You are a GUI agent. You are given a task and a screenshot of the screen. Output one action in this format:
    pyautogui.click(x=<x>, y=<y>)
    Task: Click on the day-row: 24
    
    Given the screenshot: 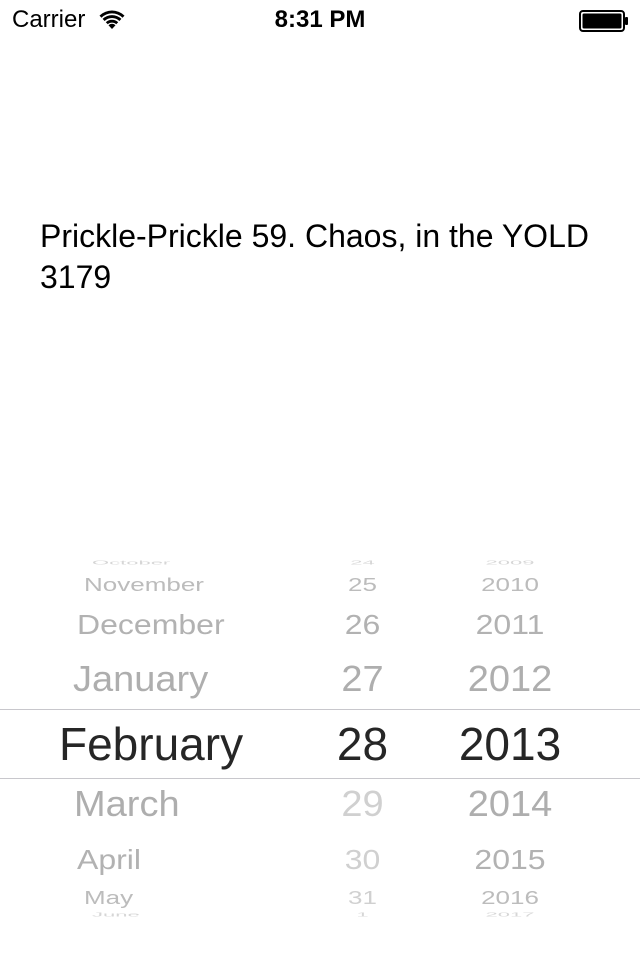 What is the action you would take?
    pyautogui.click(x=362, y=563)
    